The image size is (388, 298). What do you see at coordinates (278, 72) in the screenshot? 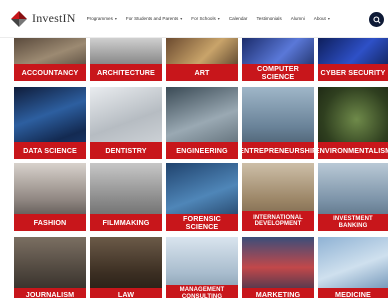
I see `tile-label: COMPUTER SCIENCE` at bounding box center [278, 72].